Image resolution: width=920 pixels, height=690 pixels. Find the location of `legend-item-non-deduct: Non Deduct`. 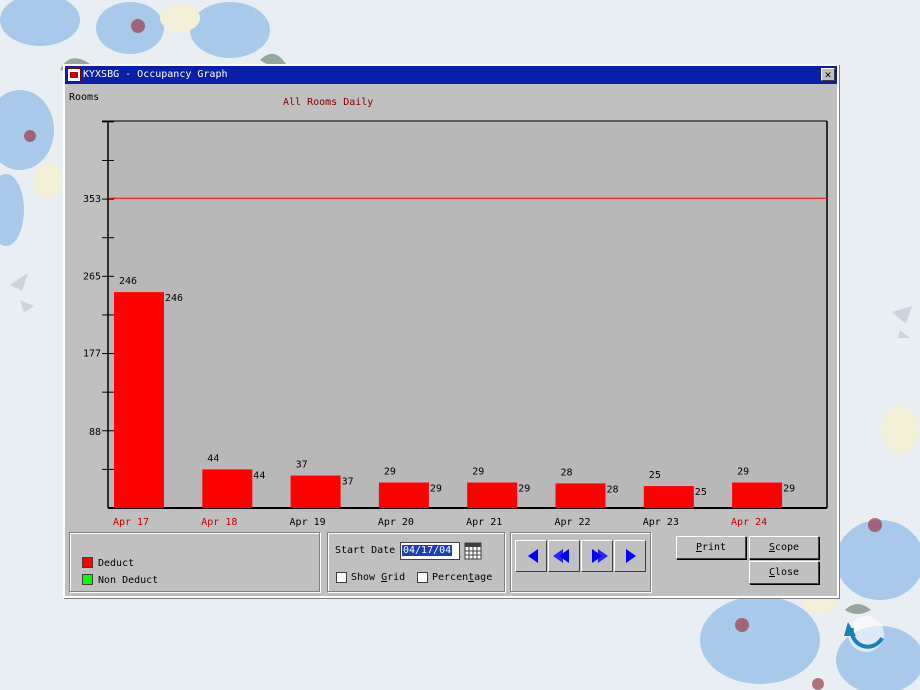

legend-item-non-deduct: Non Deduct is located at coordinates (120, 580).